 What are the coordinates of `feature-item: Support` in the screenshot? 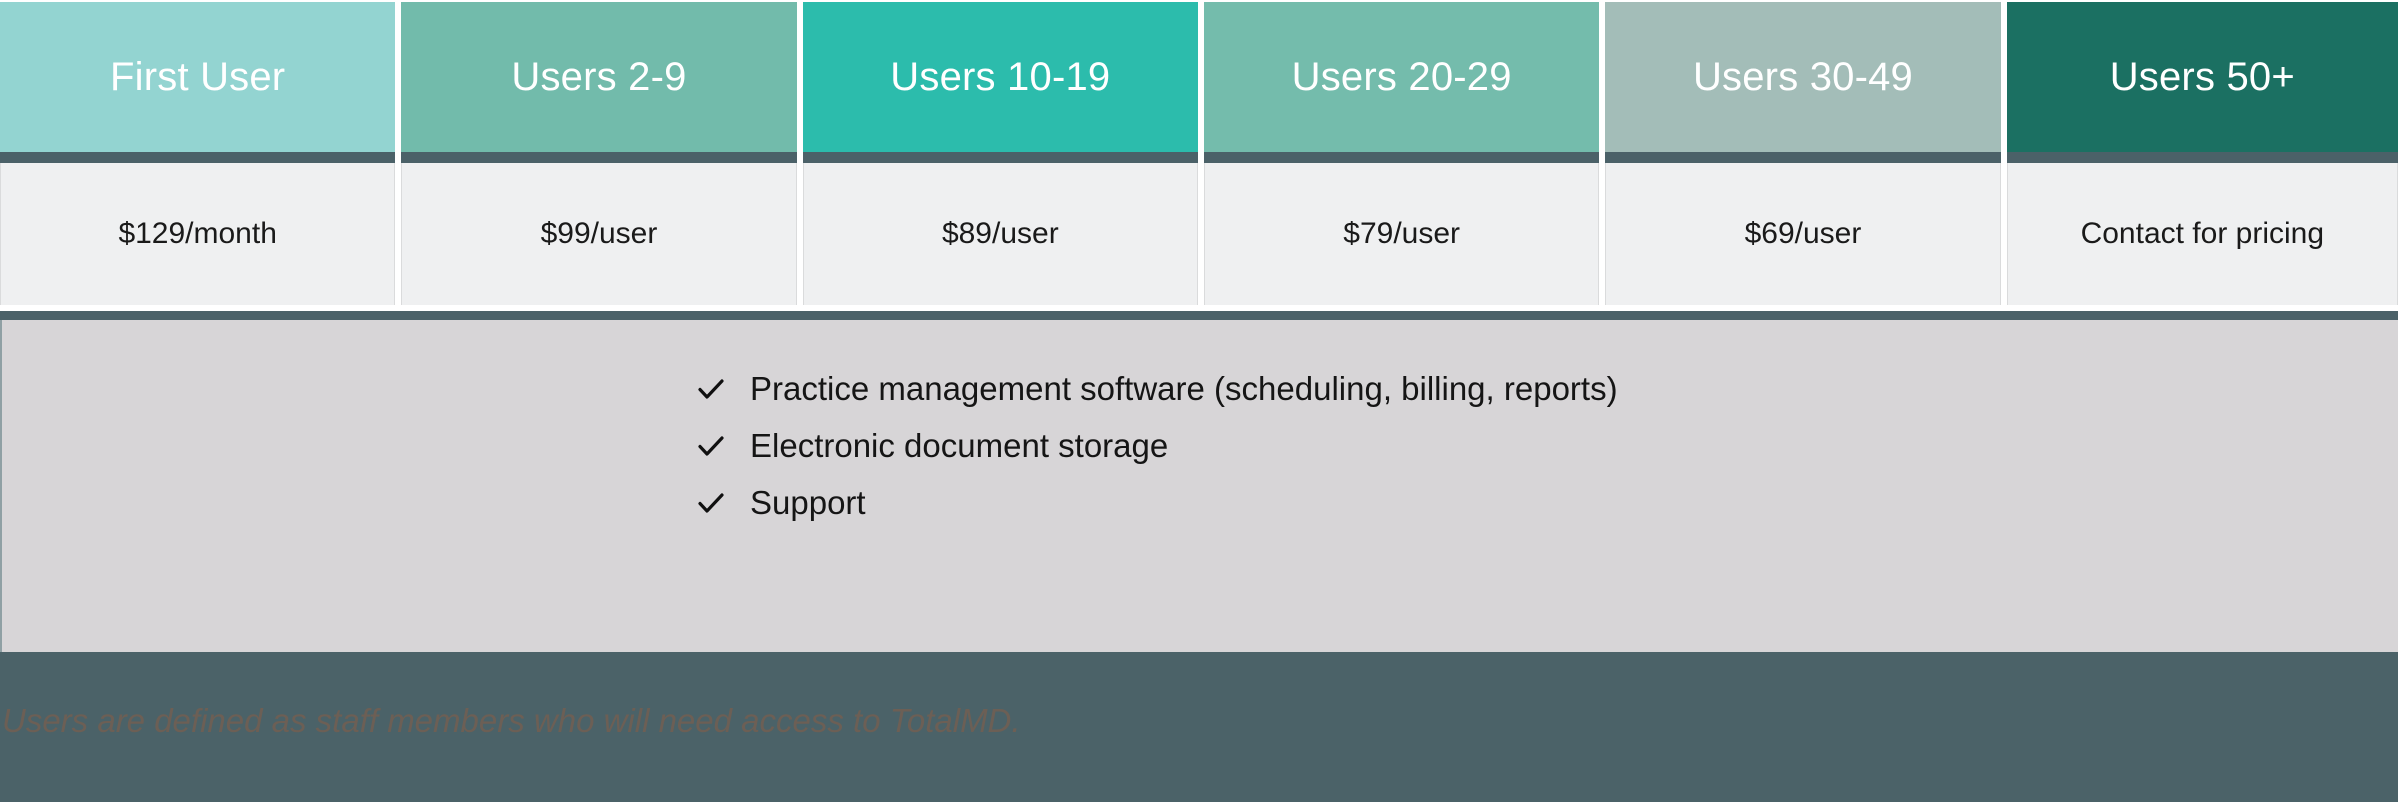 It's located at (1157, 502).